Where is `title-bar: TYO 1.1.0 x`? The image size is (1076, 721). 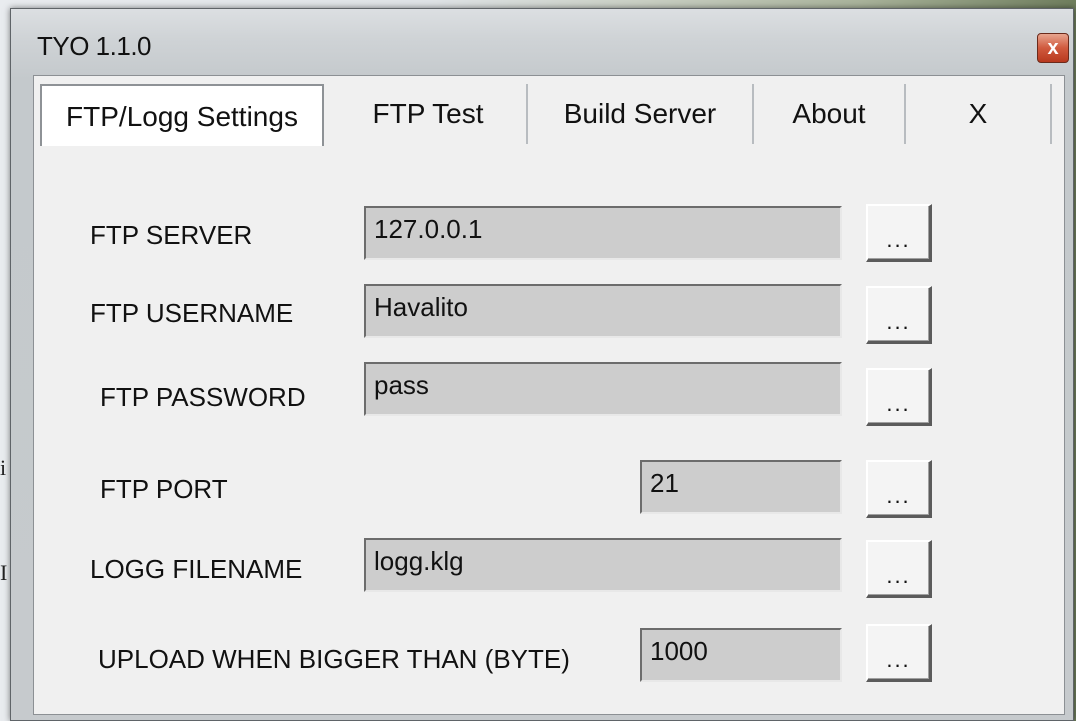
title-bar: TYO 1.1.0 x is located at coordinates (542, 43).